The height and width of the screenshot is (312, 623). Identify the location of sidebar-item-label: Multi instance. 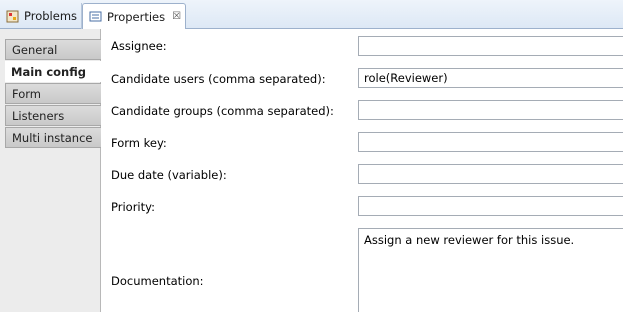
(52, 137).